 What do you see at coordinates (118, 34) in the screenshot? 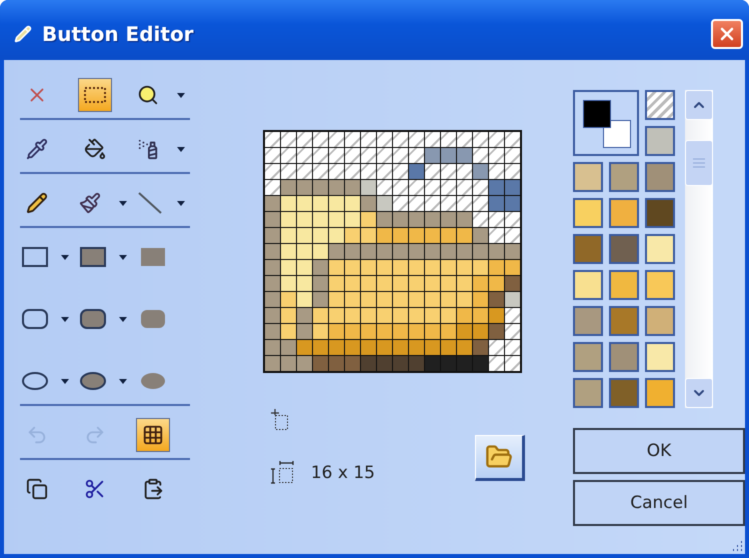
I see `window-title: Button Editor` at bounding box center [118, 34].